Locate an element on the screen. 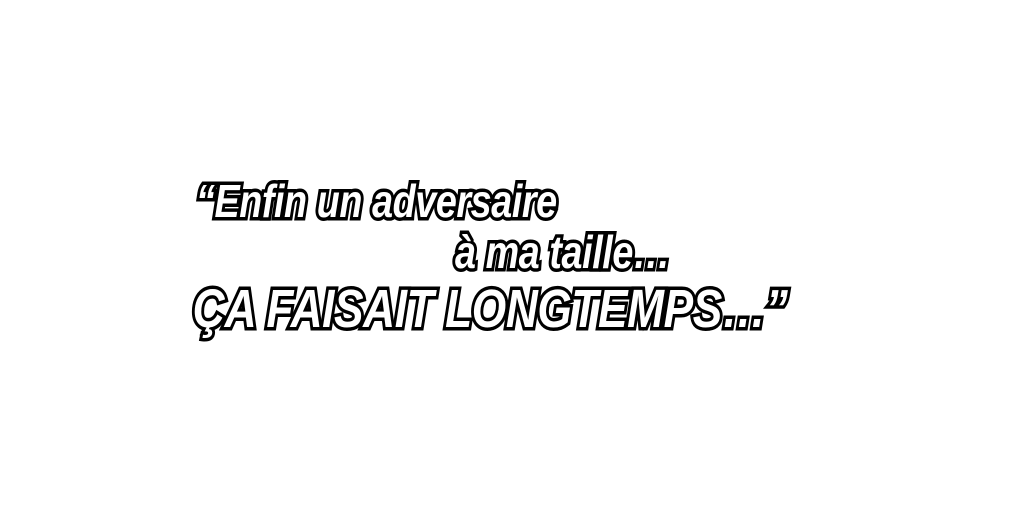 Image resolution: width=1024 pixels, height=512 pixels. quote-line-1: “Enfin un adversaire is located at coordinates (376, 201).